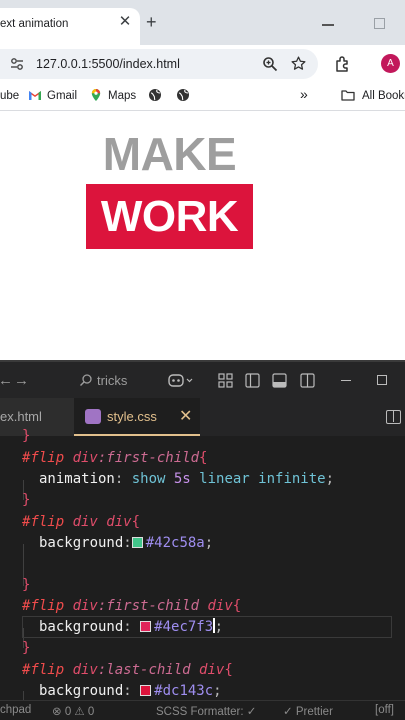 The height and width of the screenshot is (720, 405). What do you see at coordinates (127, 670) in the screenshot?
I see `code-line: #flip div:last-child div{` at bounding box center [127, 670].